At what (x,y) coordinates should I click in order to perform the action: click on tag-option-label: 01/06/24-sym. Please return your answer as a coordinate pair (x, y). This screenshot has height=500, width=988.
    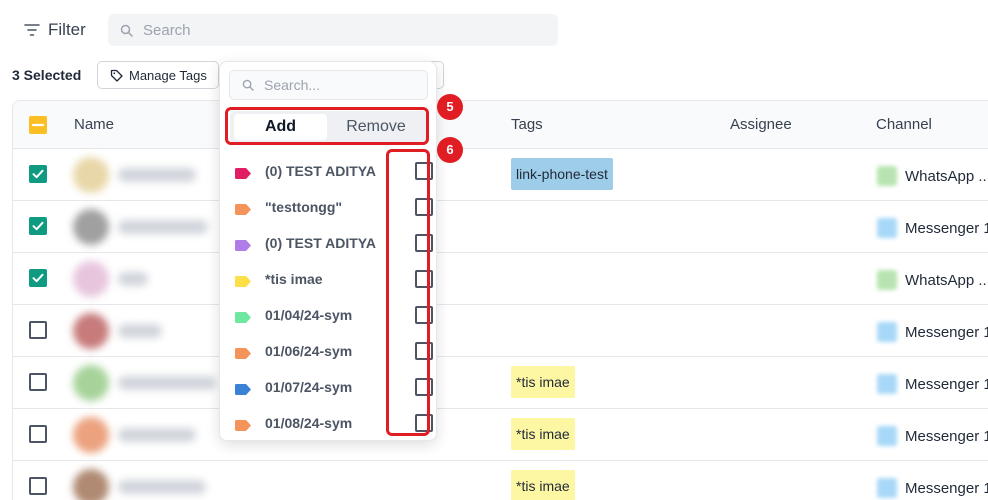
    Looking at the image, I should click on (309, 351).